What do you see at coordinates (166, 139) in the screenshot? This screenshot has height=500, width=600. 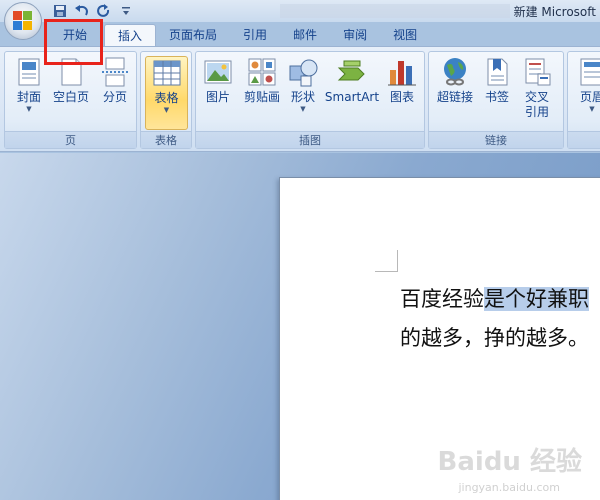 I see `group-label-tables: 表格` at bounding box center [166, 139].